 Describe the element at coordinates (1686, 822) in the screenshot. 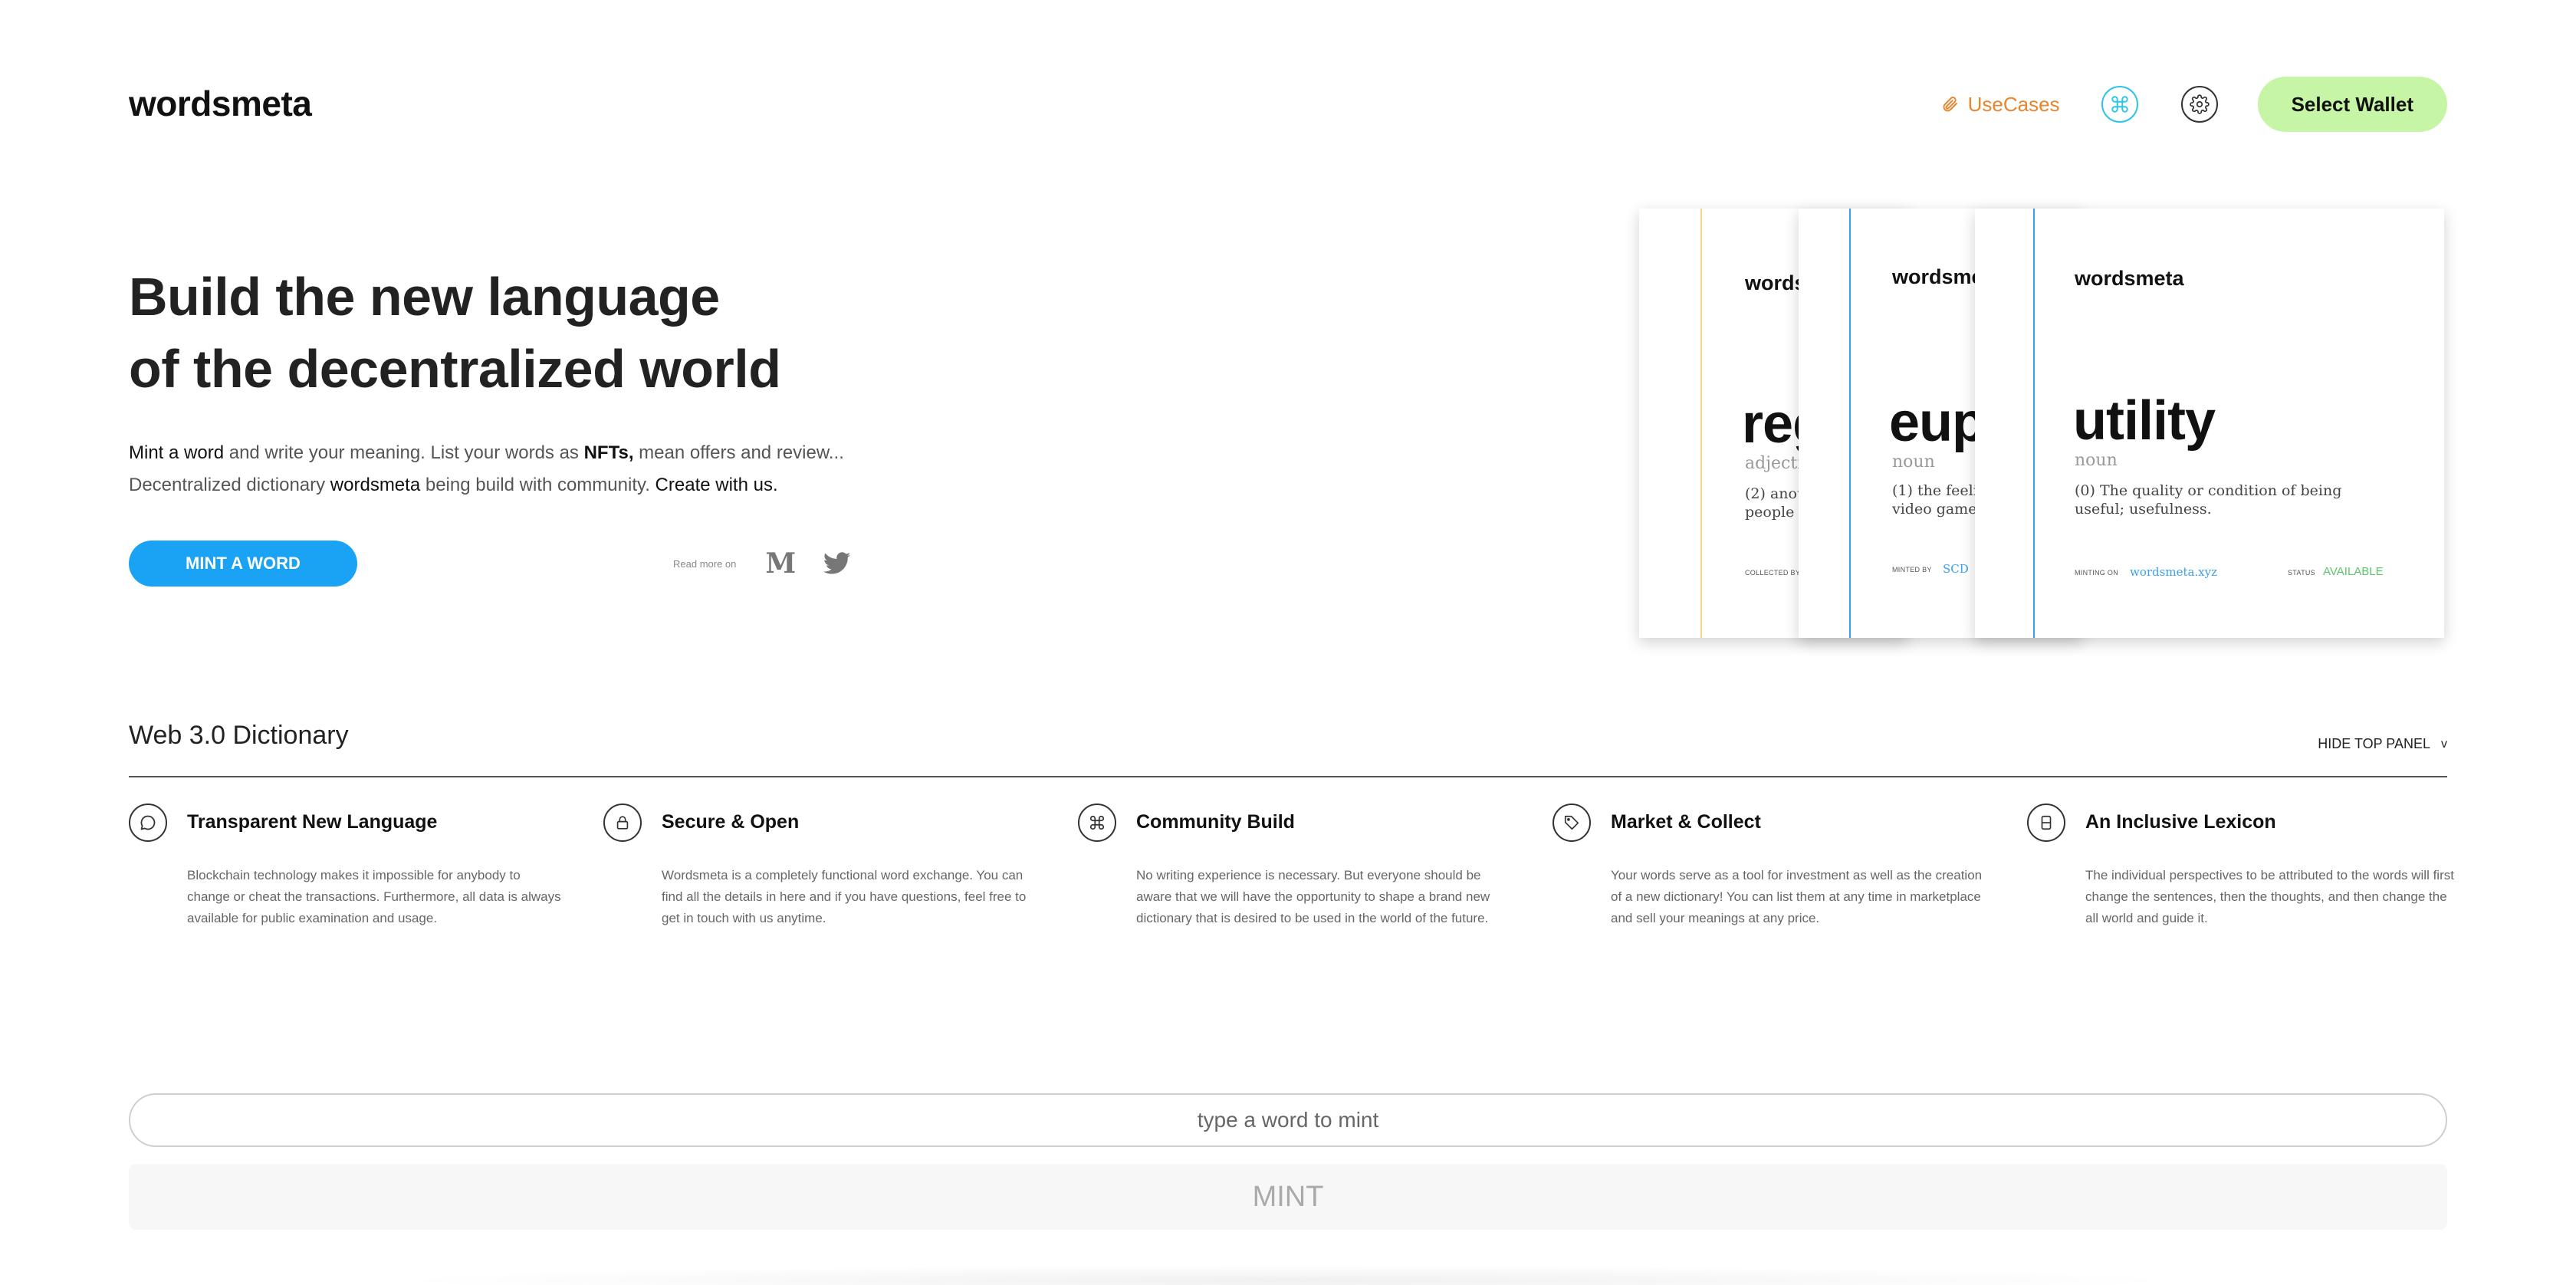

I see `feature-title: Market & Collect` at that location.